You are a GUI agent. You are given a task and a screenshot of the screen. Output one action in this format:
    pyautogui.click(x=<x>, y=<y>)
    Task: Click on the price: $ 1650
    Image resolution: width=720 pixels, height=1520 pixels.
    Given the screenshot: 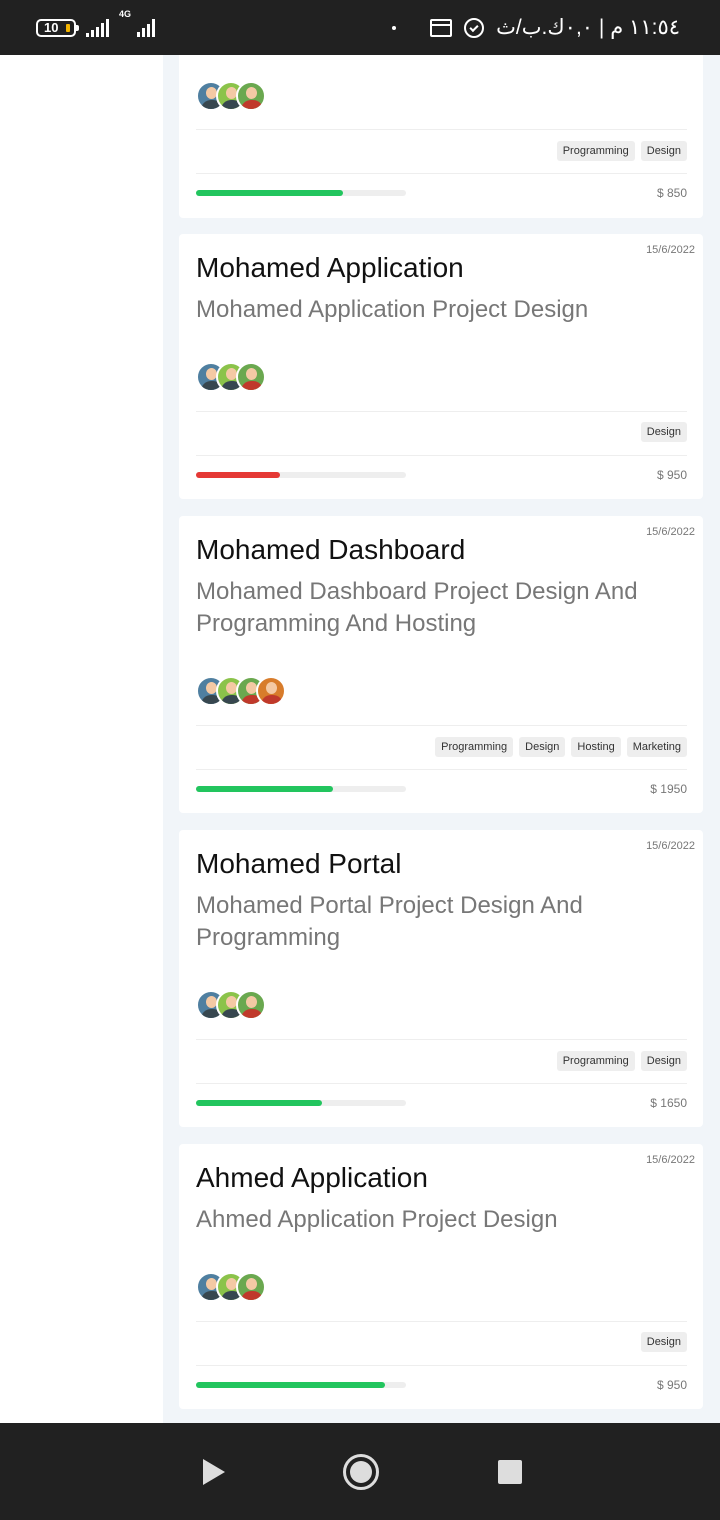 What is the action you would take?
    pyautogui.click(x=668, y=1103)
    